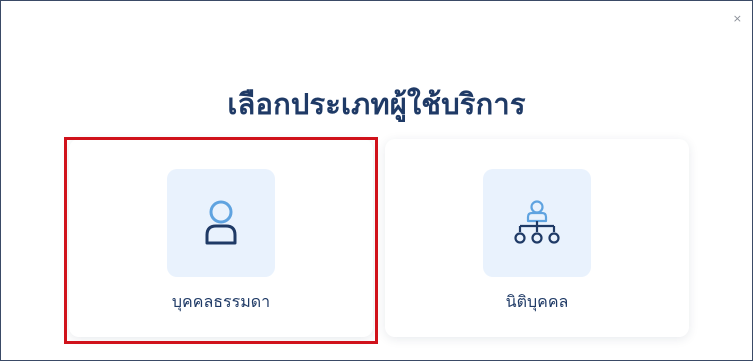 The height and width of the screenshot is (361, 753). Describe the element at coordinates (737, 18) in the screenshot. I see `close-button: ×` at that location.